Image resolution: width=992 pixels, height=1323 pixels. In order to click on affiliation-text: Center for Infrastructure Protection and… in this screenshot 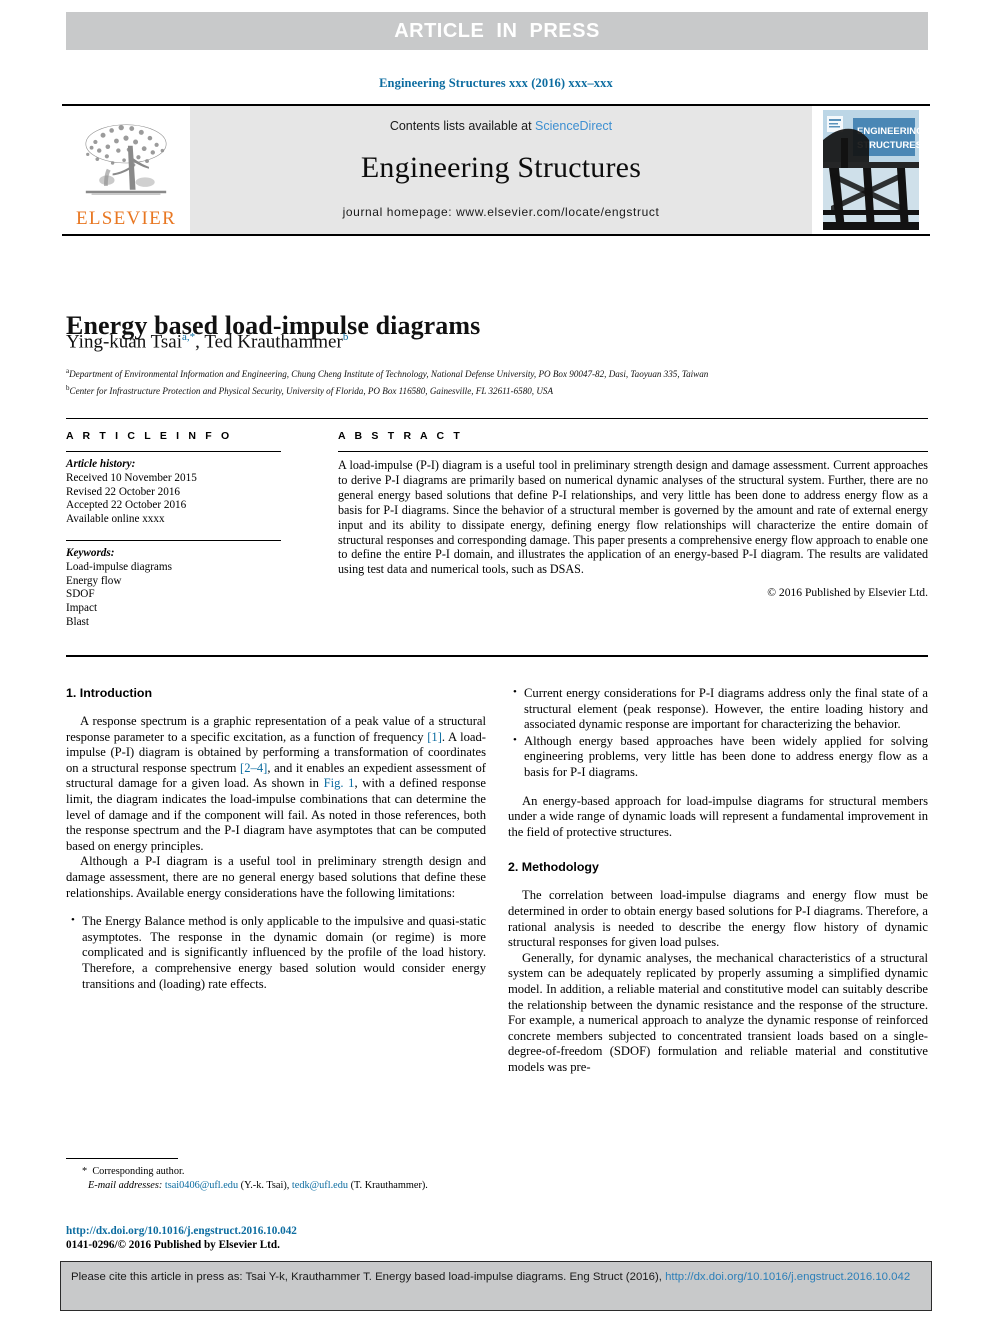, I will do `click(311, 390)`.